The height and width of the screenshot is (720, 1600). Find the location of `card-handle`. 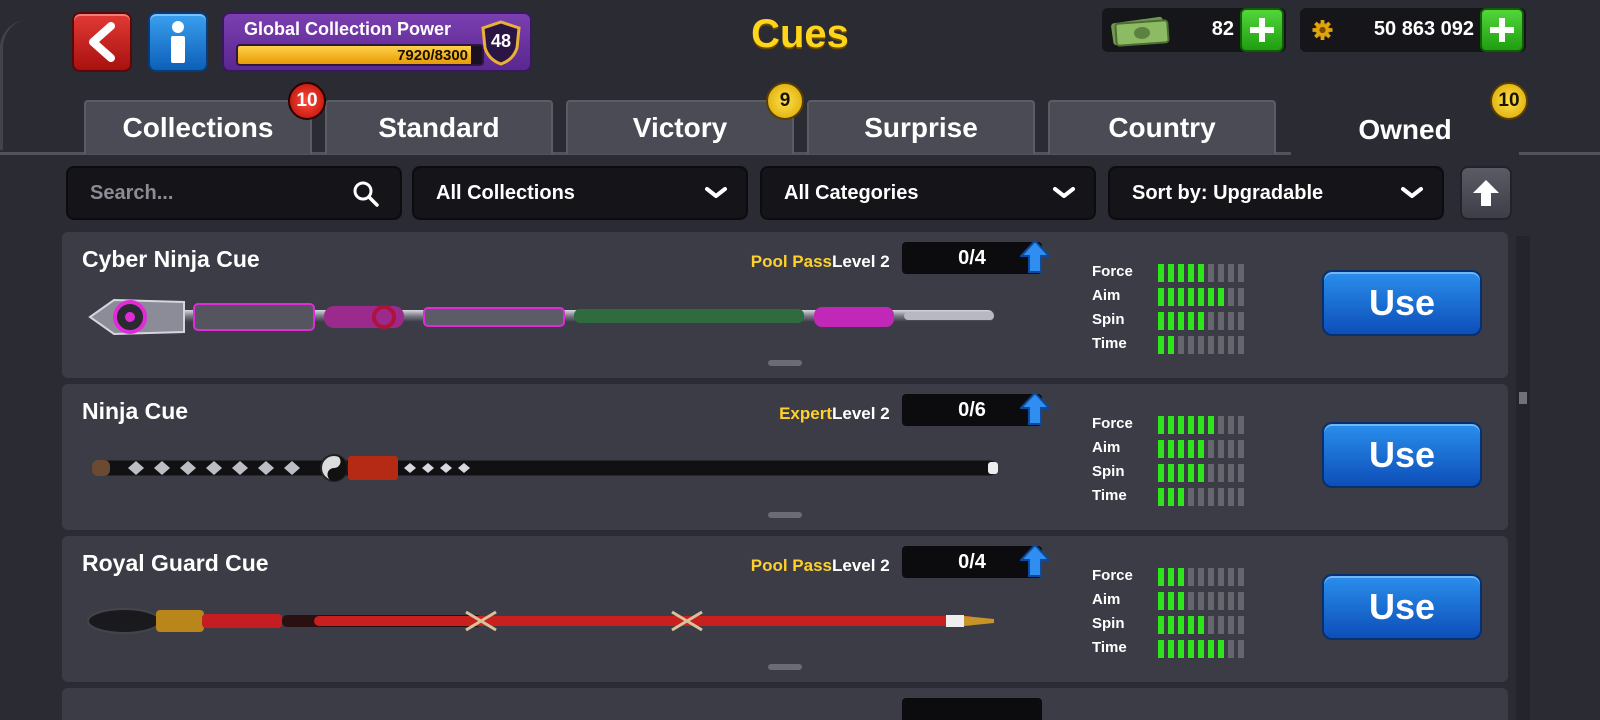

card-handle is located at coordinates (785, 667).